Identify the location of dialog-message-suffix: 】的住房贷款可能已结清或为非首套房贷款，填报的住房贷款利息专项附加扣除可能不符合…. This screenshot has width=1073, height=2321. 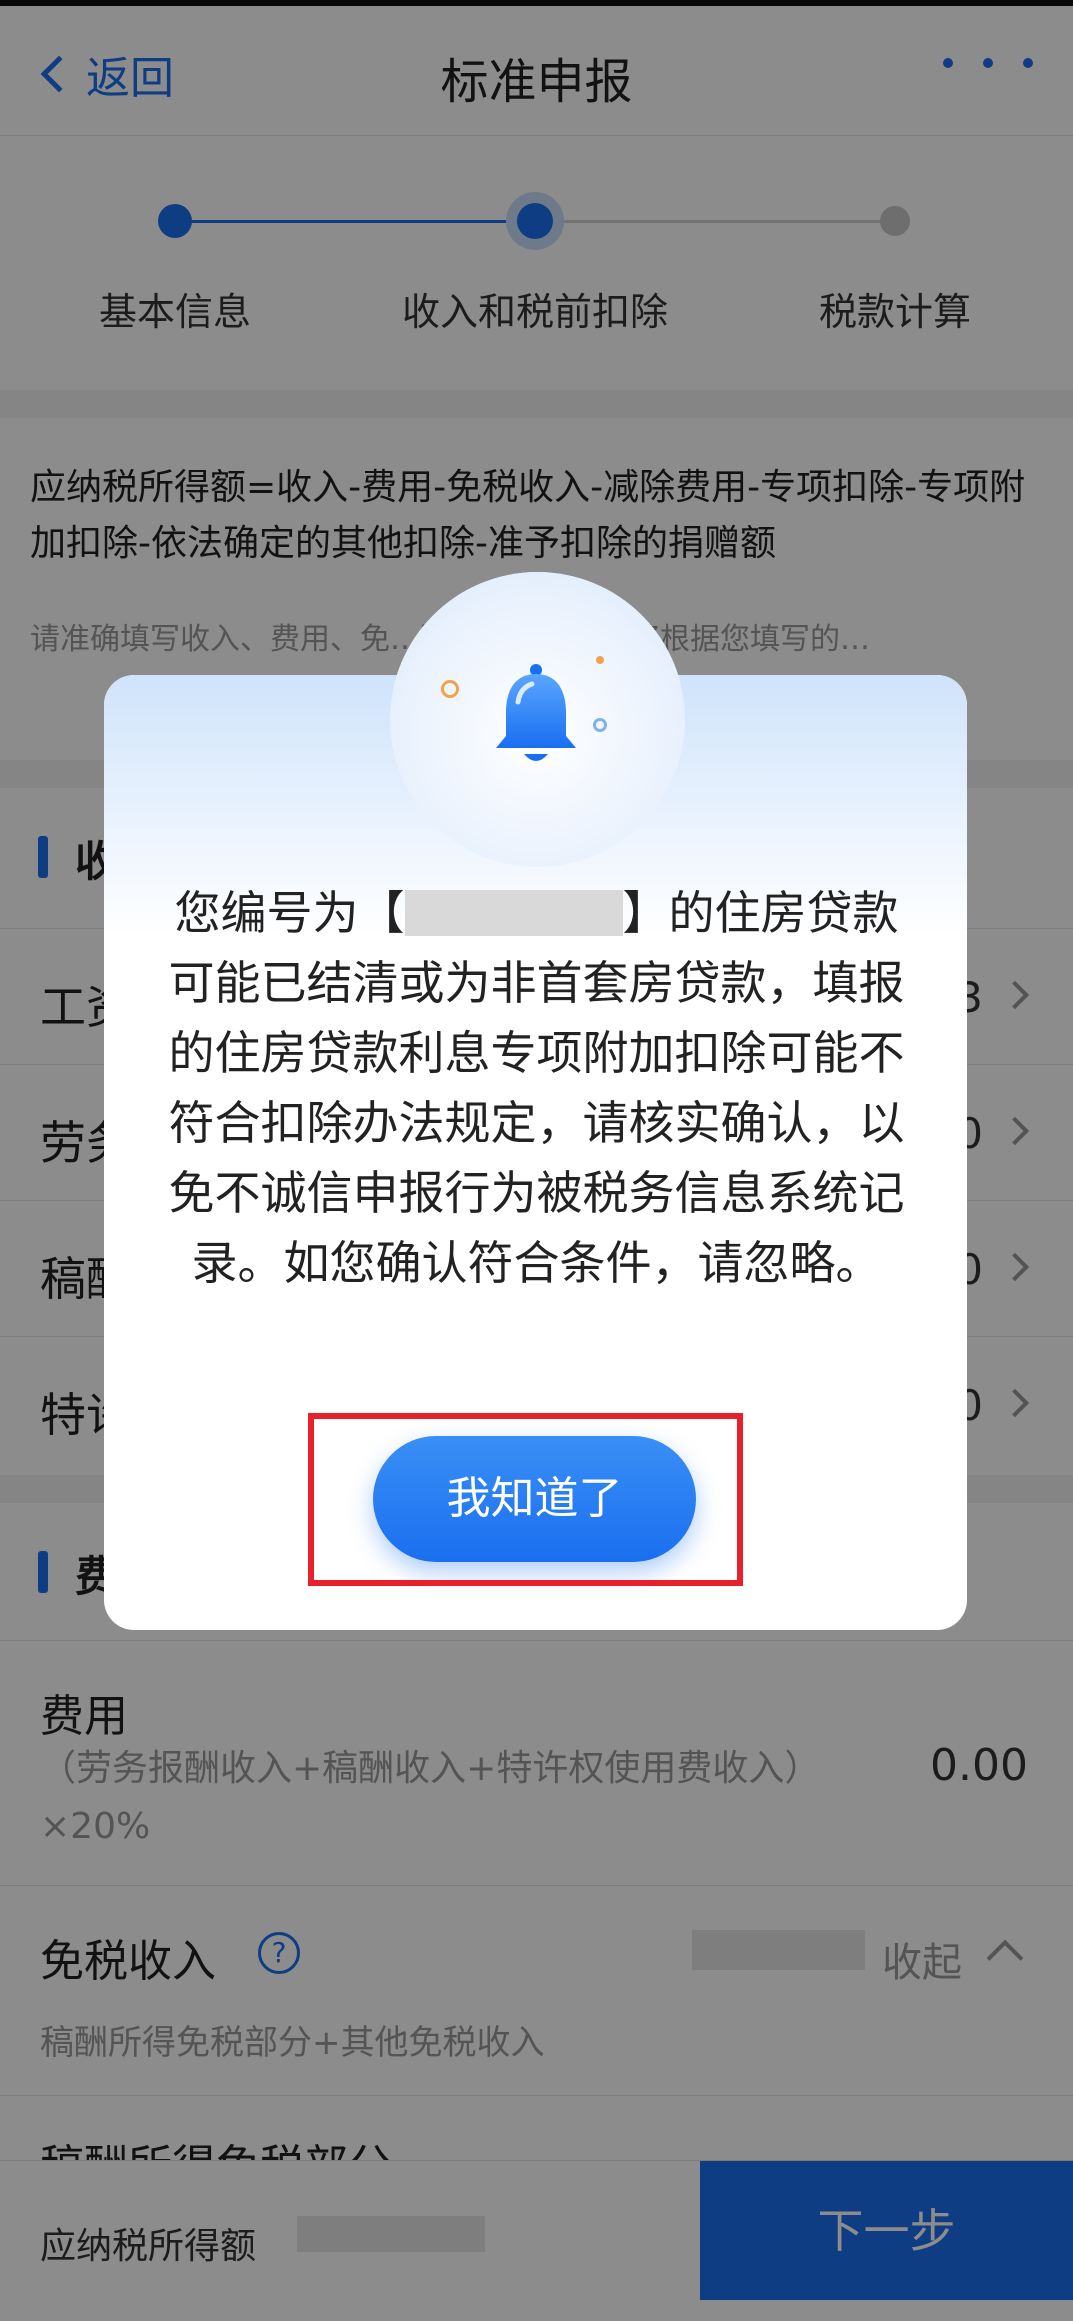
(536, 1088).